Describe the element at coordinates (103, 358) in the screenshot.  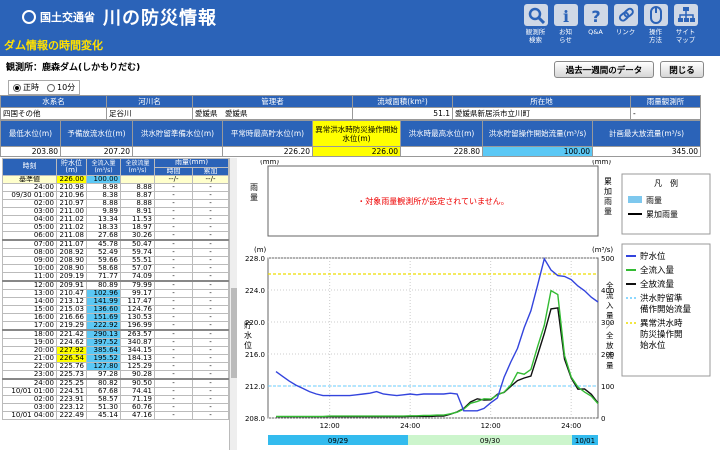
I see `table-cell: 195.52` at that location.